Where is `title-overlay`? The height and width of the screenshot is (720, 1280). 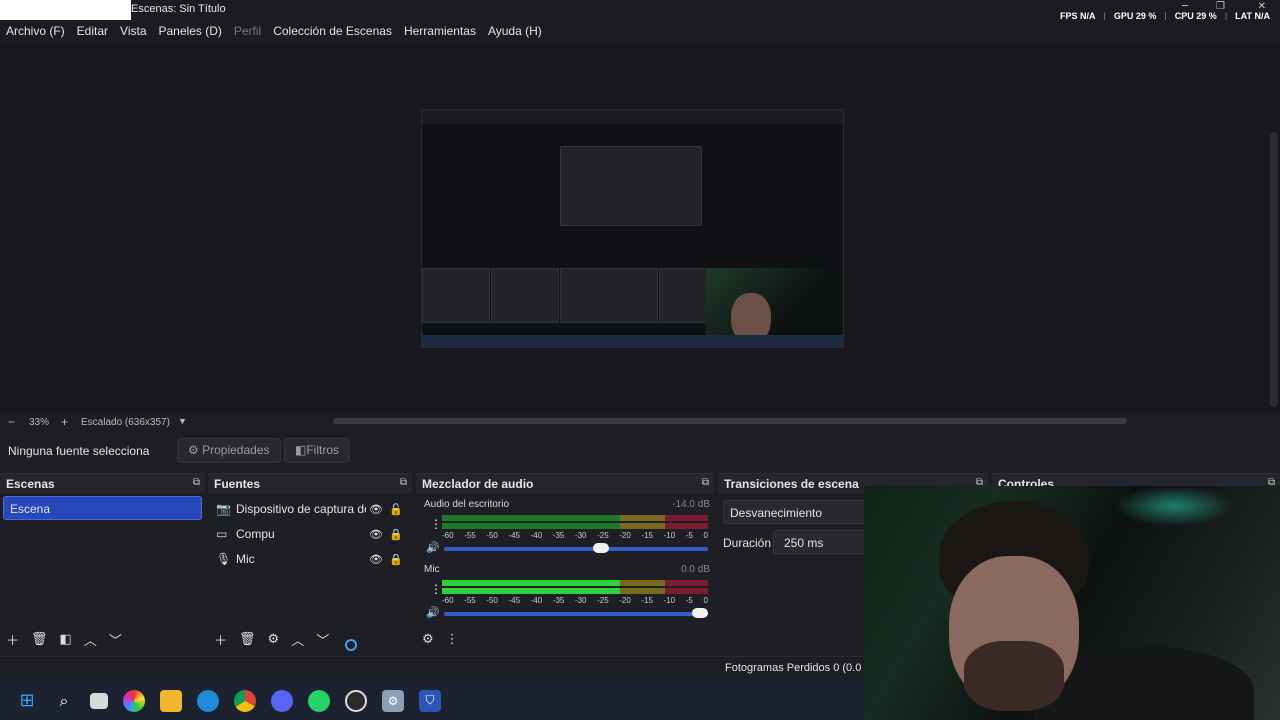 title-overlay is located at coordinates (65, 10).